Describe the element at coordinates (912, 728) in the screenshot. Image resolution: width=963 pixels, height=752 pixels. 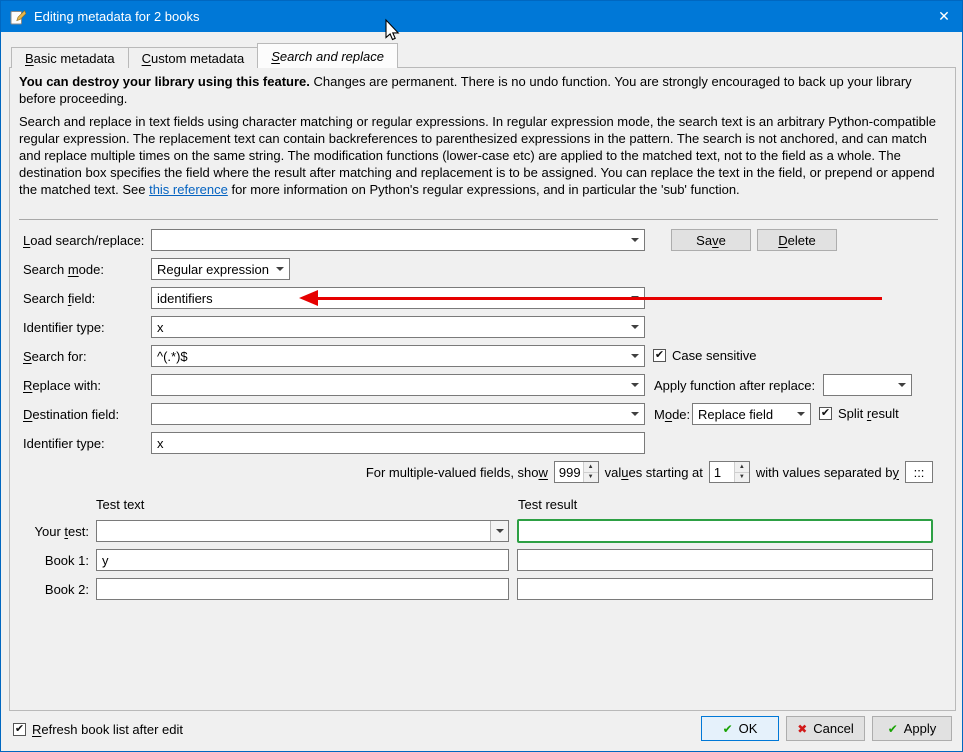
I see `apply-button: ✔ Apply` at that location.